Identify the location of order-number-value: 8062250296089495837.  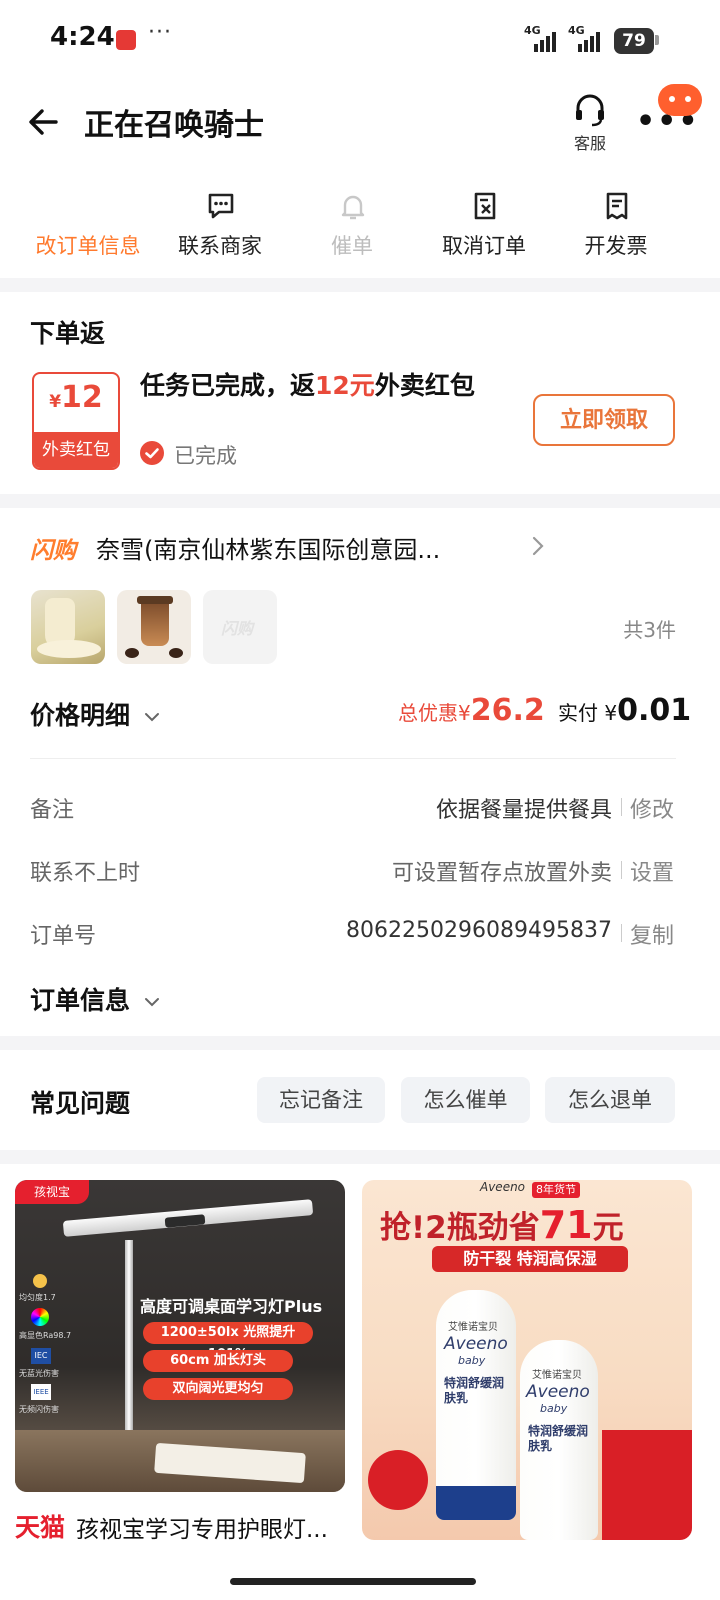
(479, 930).